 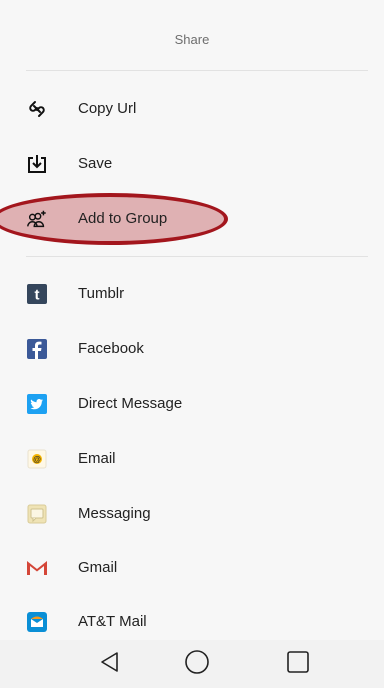 I want to click on recents-square-icon, so click(x=298, y=664).